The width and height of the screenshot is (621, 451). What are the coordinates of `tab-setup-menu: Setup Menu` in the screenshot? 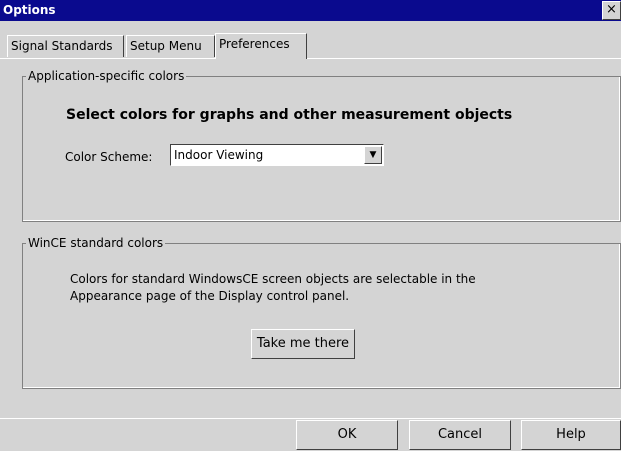 It's located at (170, 46).